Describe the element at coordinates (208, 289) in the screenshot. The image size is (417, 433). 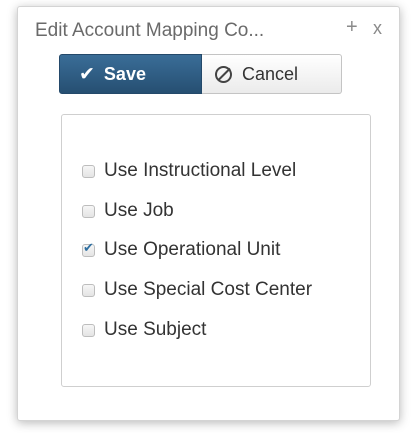
I see `option-label: Use Special Cost Center` at that location.